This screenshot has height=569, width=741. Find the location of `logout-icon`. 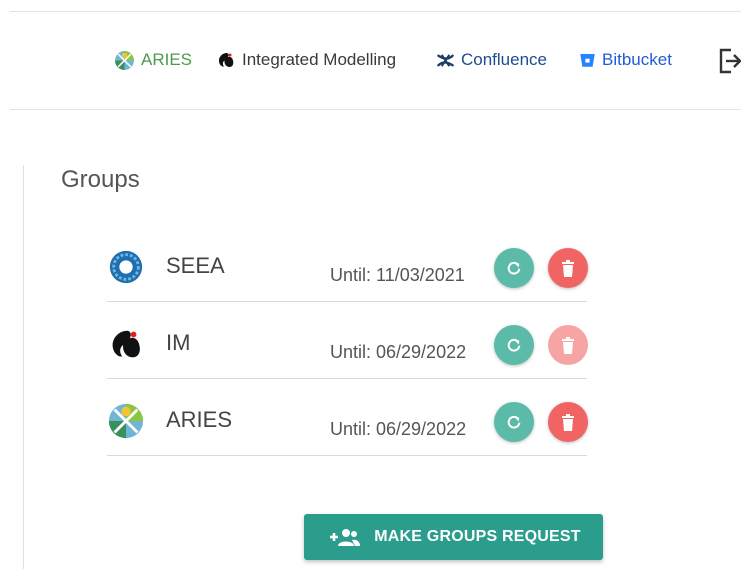

logout-icon is located at coordinates (730, 61).